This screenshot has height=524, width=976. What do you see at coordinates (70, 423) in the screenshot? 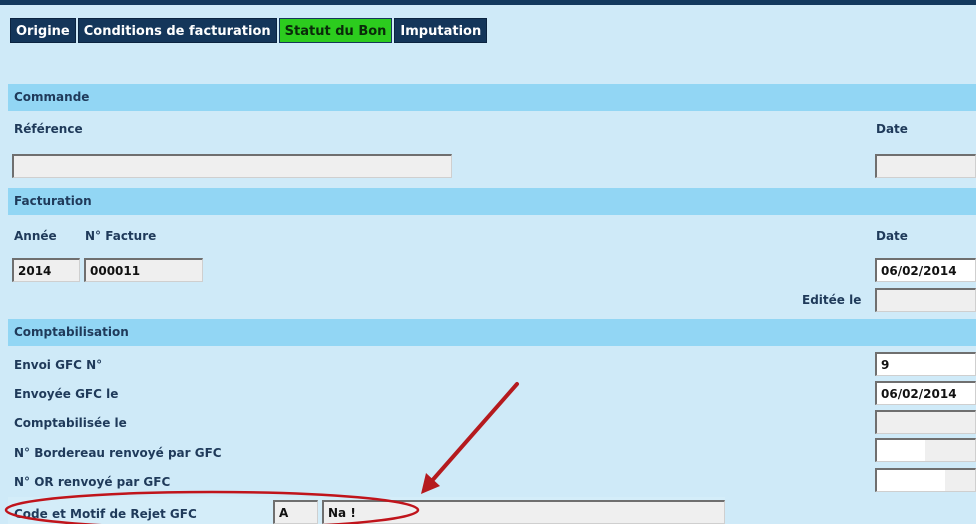
I see `comptabilisee-label: Comptabilisée le` at bounding box center [70, 423].